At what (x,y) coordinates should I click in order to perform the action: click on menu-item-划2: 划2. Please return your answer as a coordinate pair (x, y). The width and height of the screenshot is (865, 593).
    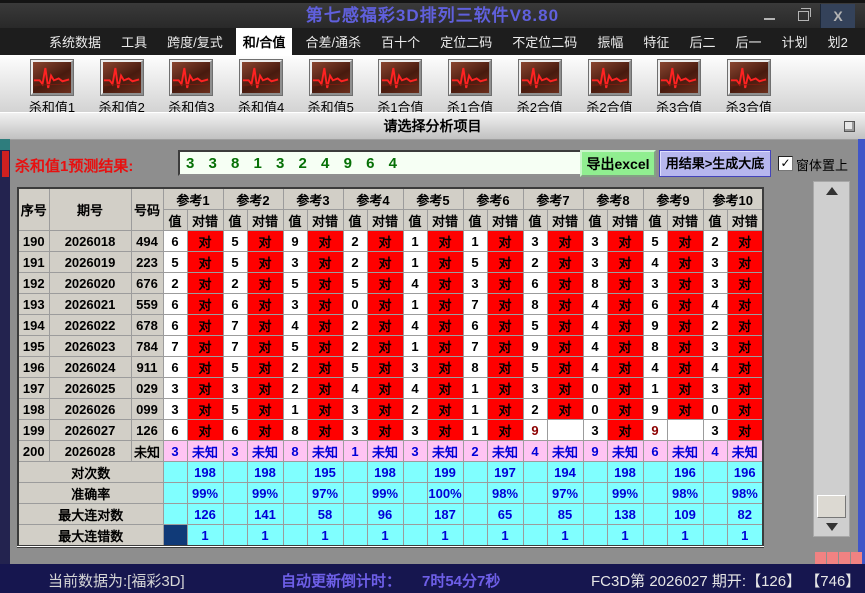
    Looking at the image, I should click on (838, 41).